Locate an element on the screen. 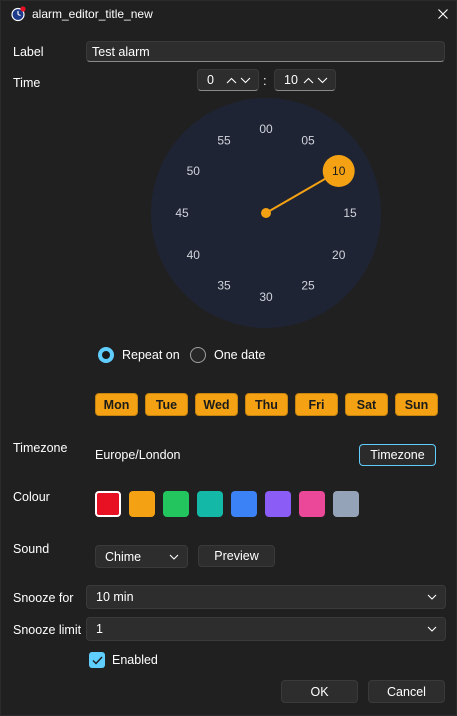  day-toggle-wed: Wed is located at coordinates (216, 404).